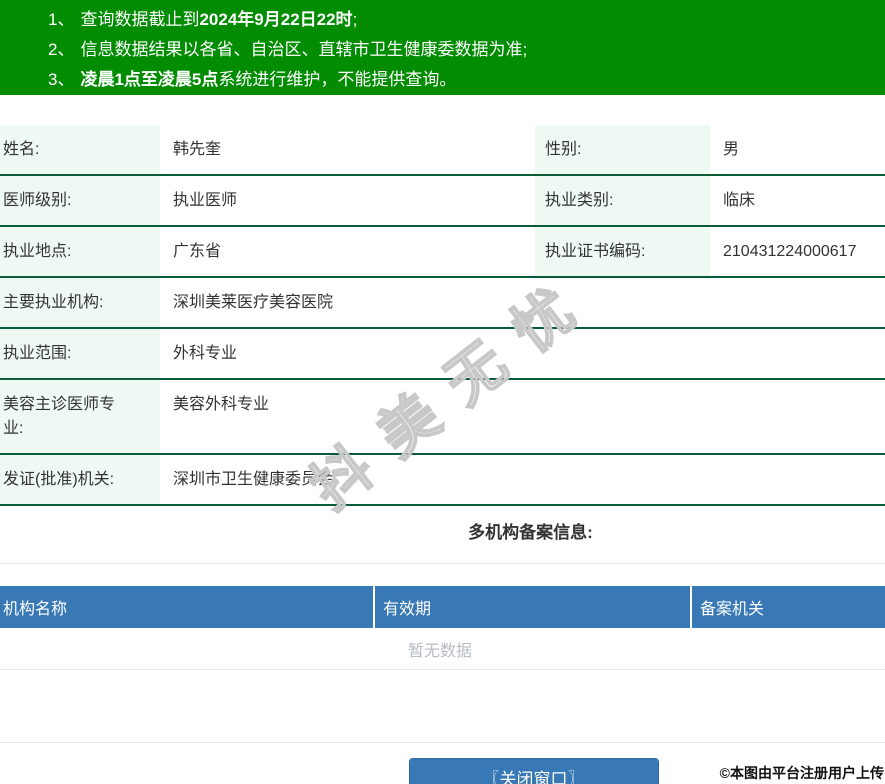  What do you see at coordinates (61, 79) in the screenshot?
I see `notice-number: 3、` at bounding box center [61, 79].